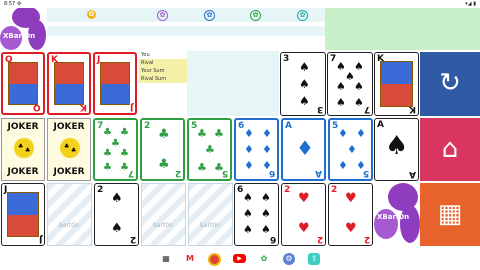 This screenshot has width=480, height=270. I want to click on card-three-spades: 3 ♠ ♠ ♠ 3, so click(303, 84).